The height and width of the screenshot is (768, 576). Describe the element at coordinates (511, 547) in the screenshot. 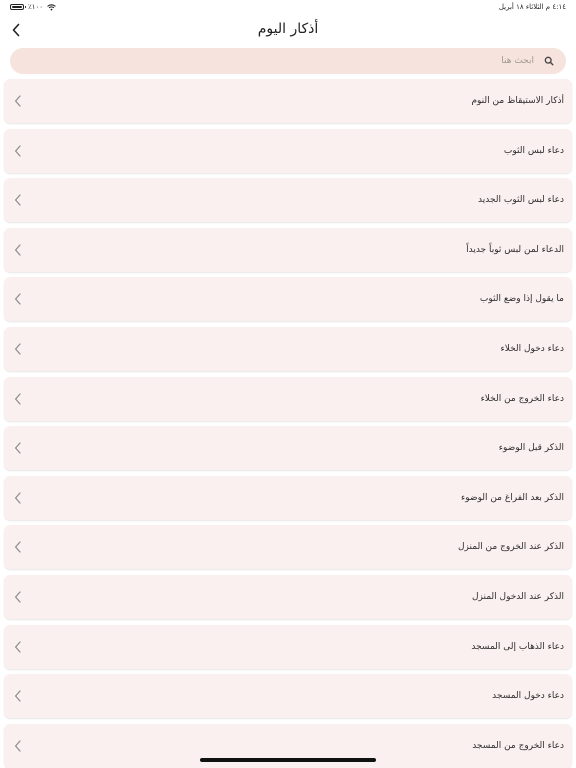

I see `list-item-label: الذكر عند الخروج من المنزل` at that location.